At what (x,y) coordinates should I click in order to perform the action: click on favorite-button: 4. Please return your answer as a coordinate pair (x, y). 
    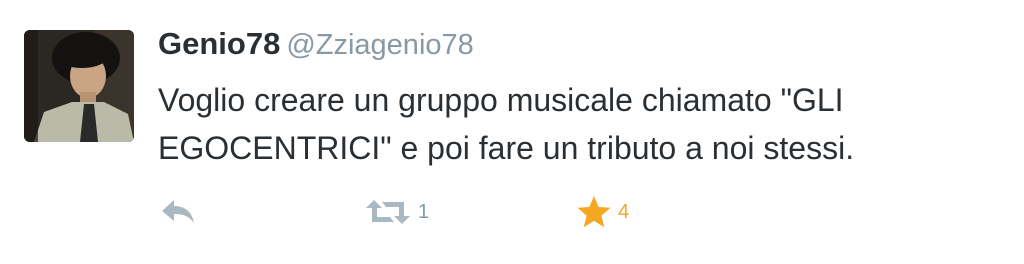
    Looking at the image, I should click on (602, 212).